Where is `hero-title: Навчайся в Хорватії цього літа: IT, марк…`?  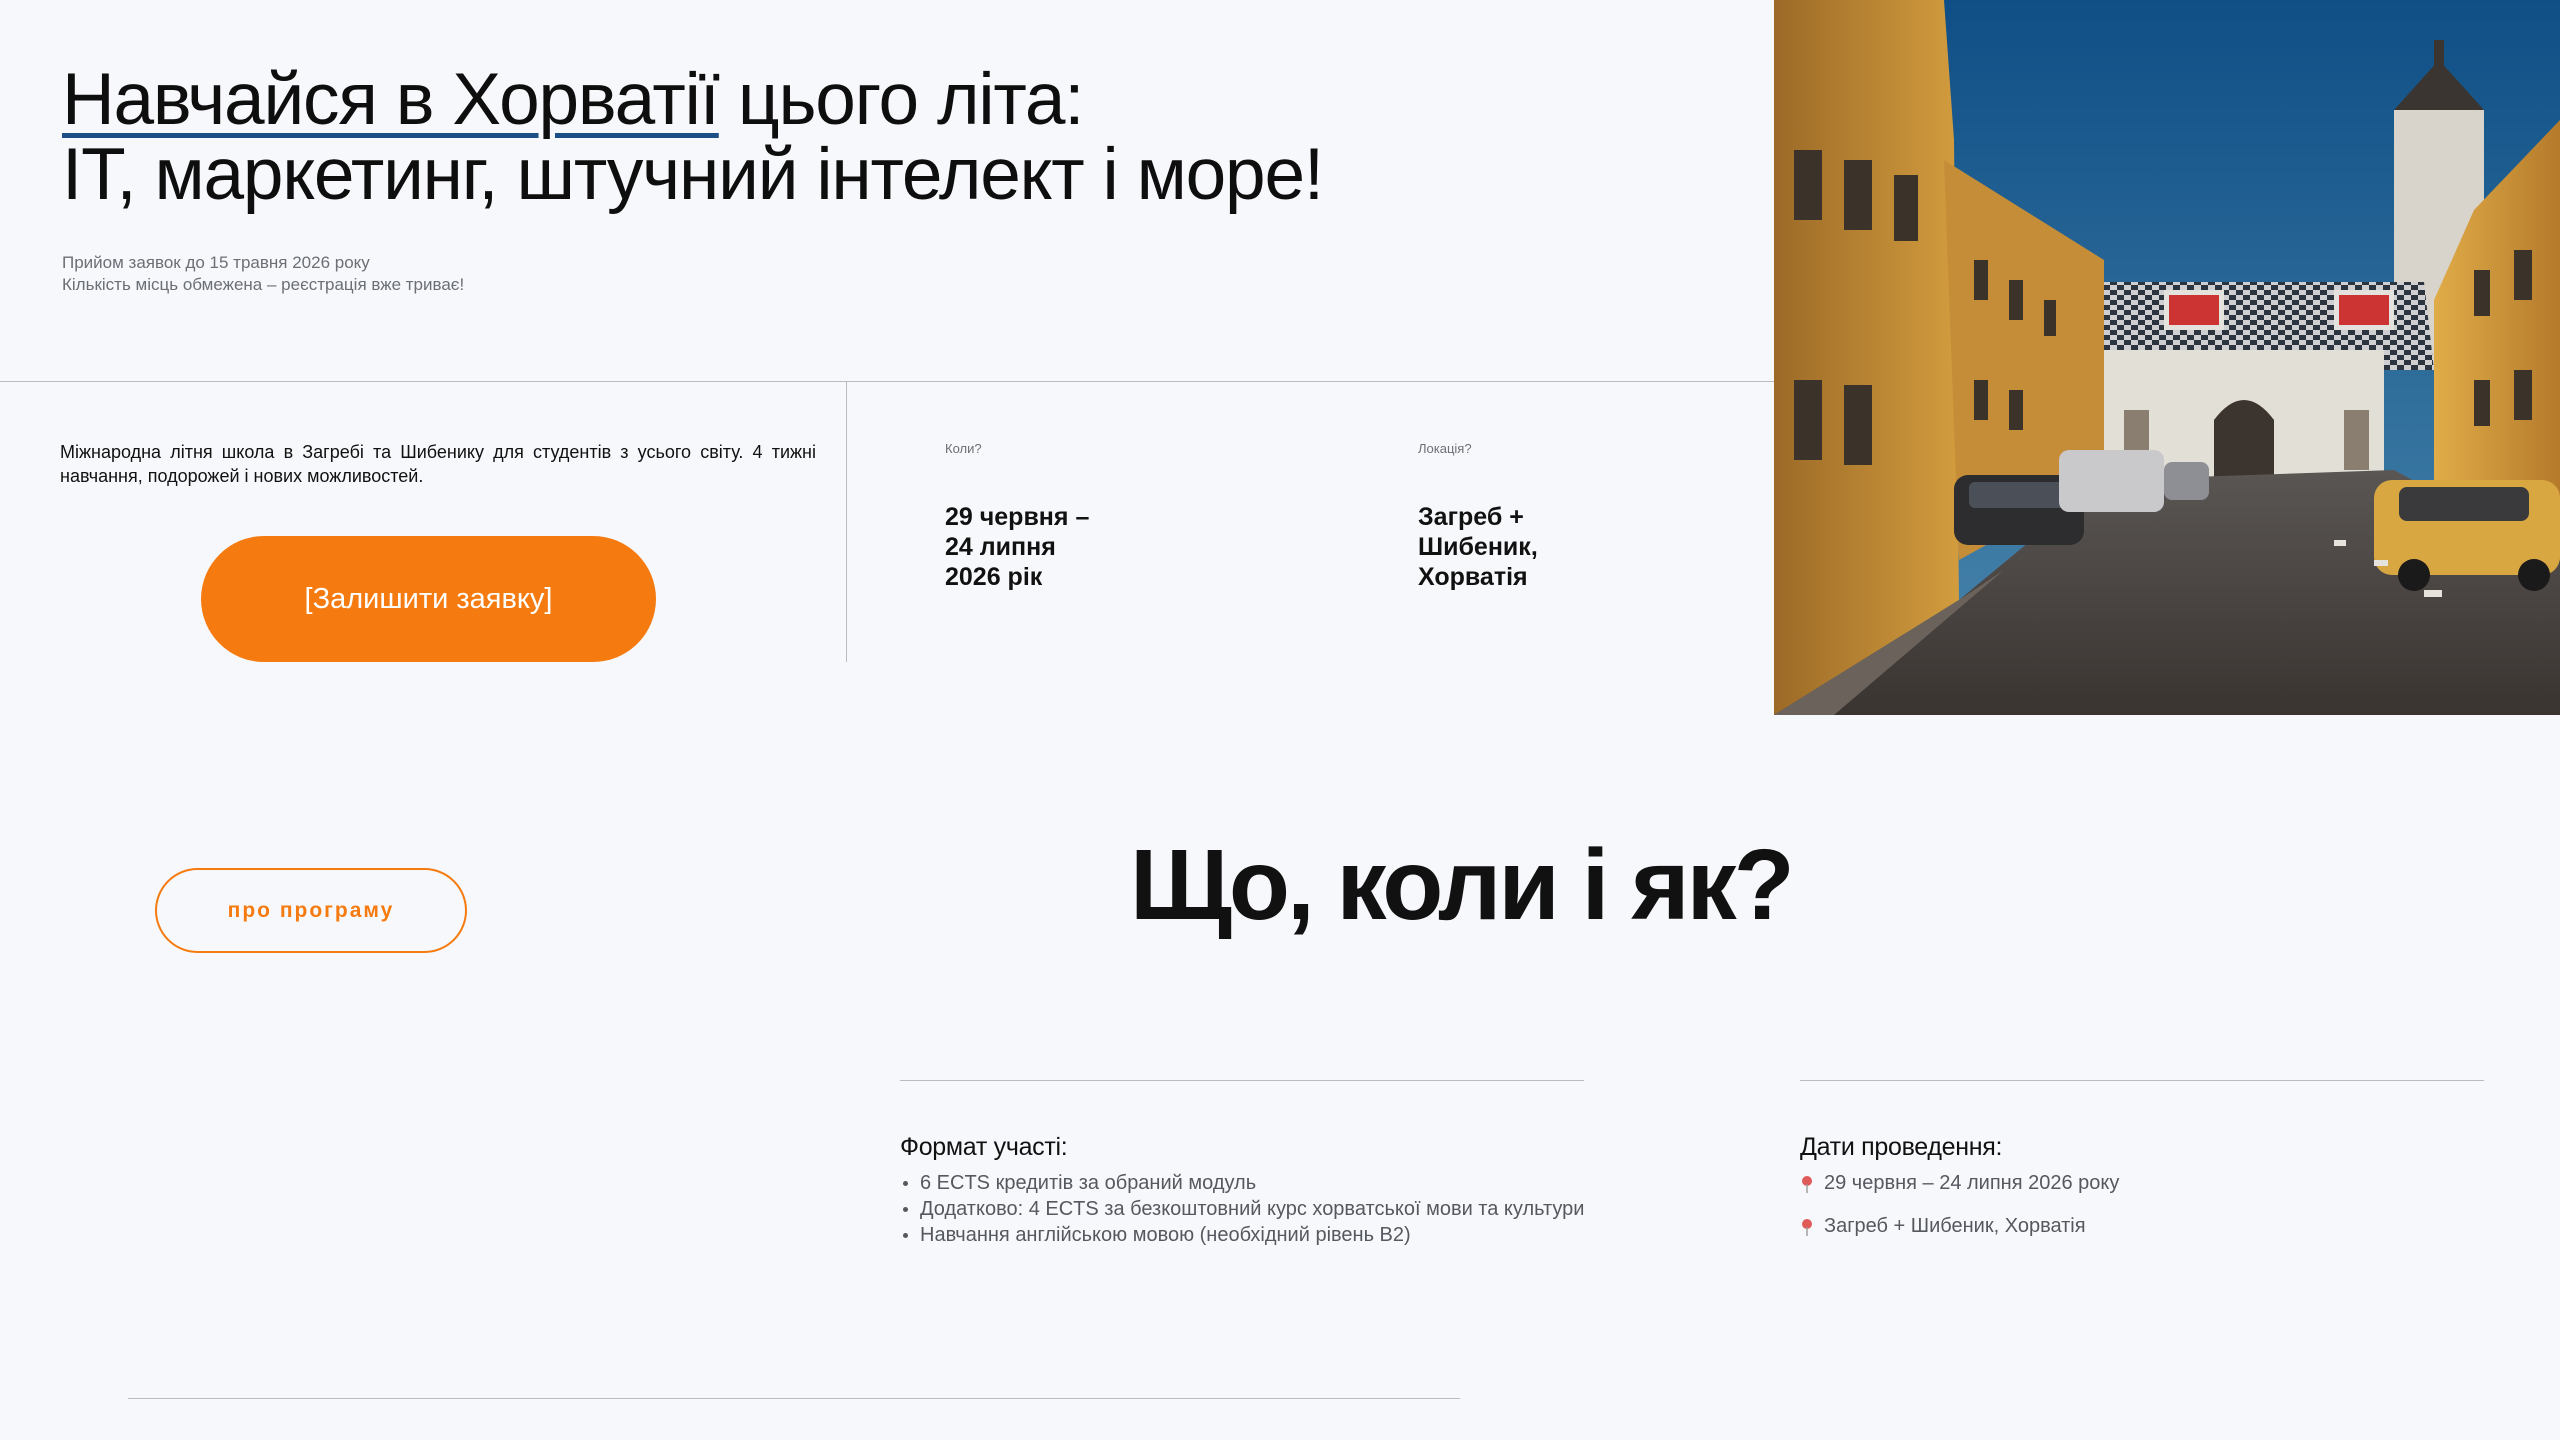 hero-title: Навчайся в Хорватії цього літа: IT, марк… is located at coordinates (912, 137).